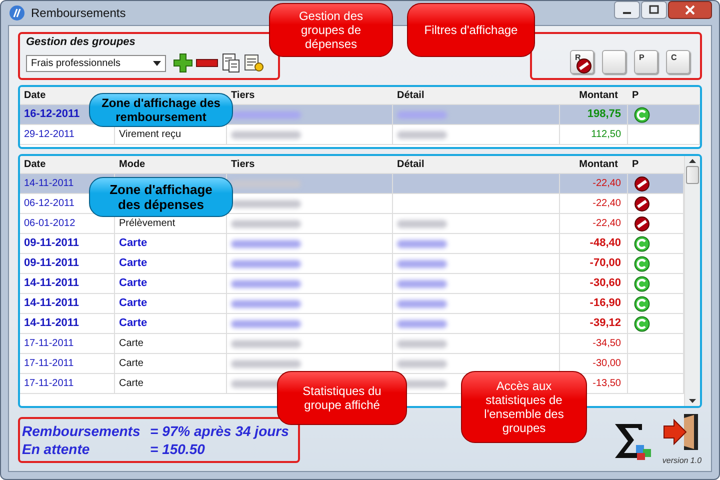 The height and width of the screenshot is (480, 720). I want to click on stat-value: = 150.50, so click(177, 449).